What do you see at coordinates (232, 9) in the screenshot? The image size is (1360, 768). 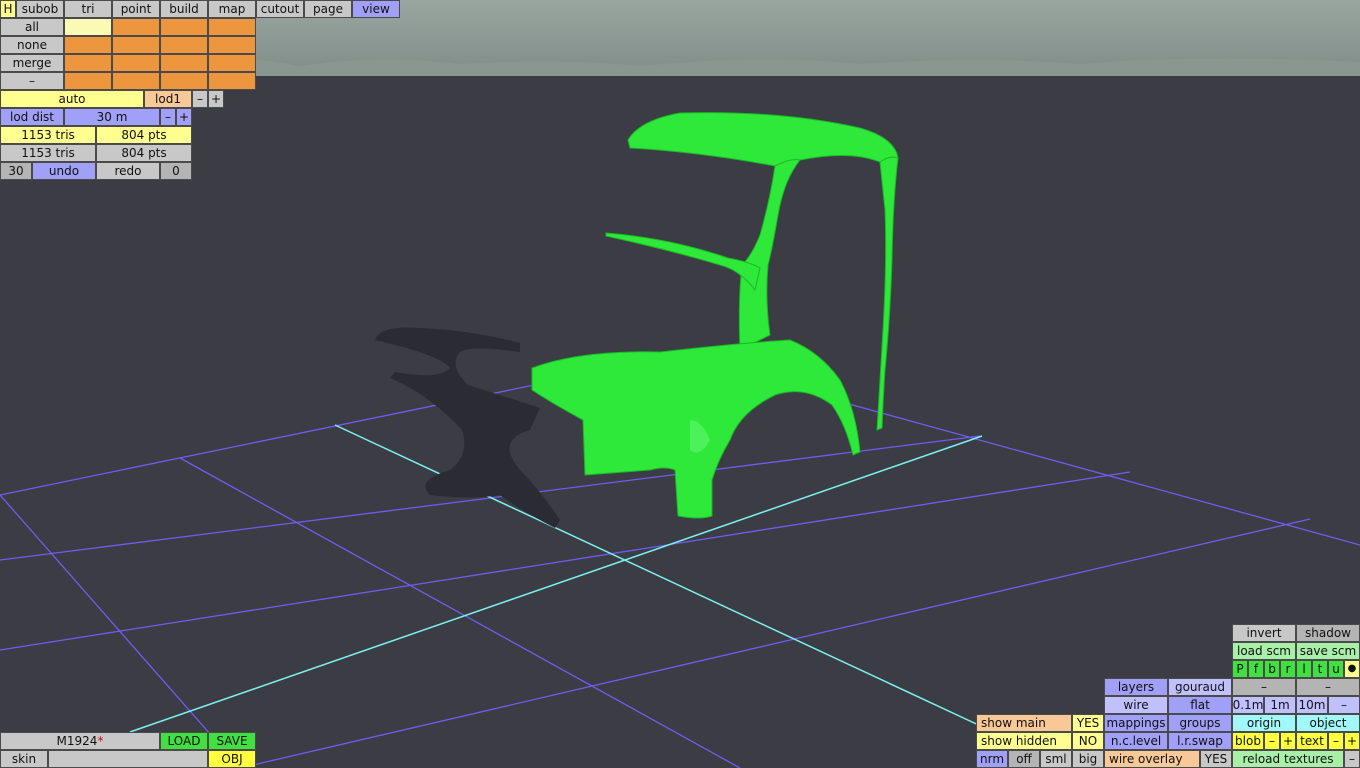 I see `tab-map: map` at bounding box center [232, 9].